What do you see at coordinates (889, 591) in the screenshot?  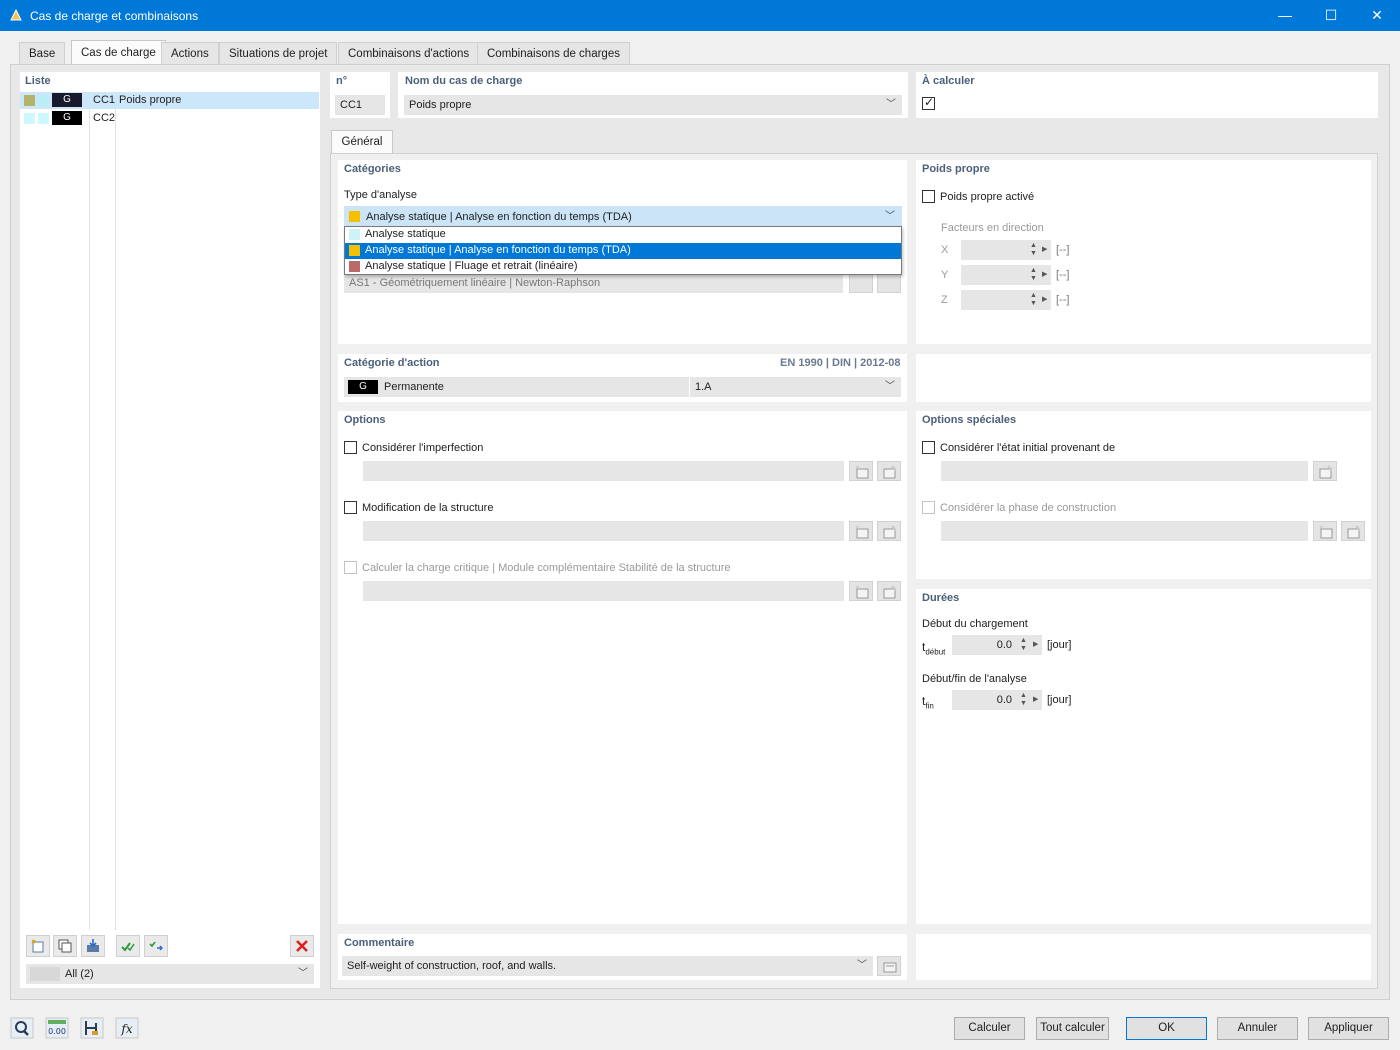 I see `edit-critical-load-button` at bounding box center [889, 591].